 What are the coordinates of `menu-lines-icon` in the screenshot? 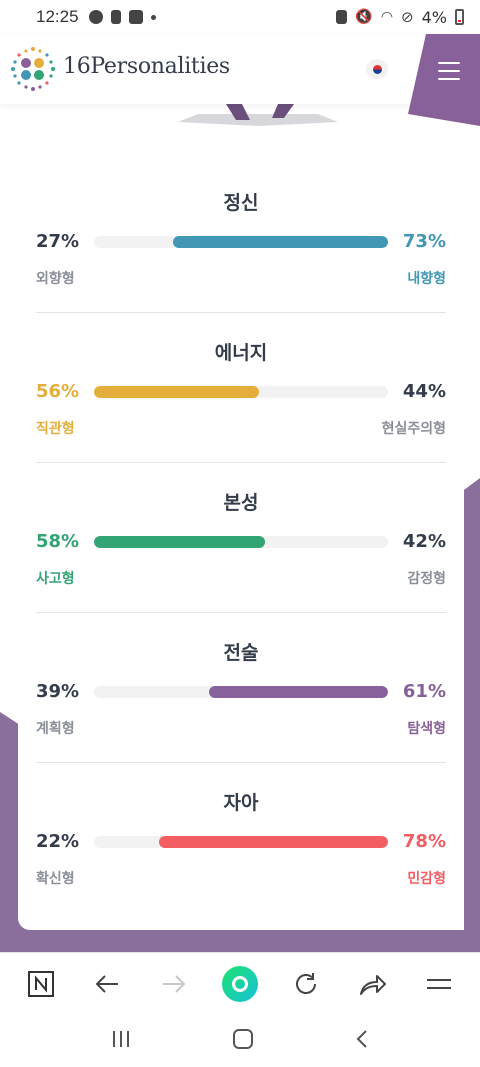 It's located at (439, 984).